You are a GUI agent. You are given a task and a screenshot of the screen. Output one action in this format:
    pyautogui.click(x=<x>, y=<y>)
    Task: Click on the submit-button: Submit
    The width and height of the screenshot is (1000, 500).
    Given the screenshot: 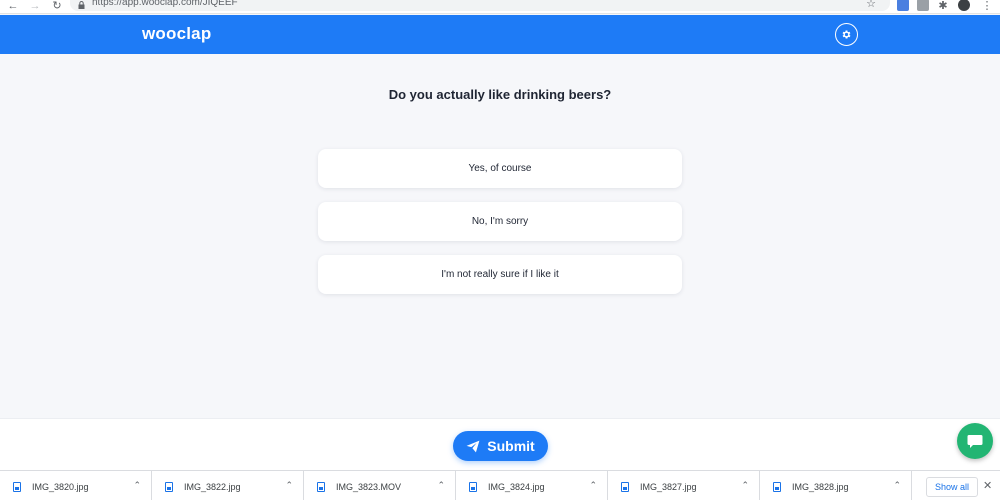 What is the action you would take?
    pyautogui.click(x=500, y=446)
    